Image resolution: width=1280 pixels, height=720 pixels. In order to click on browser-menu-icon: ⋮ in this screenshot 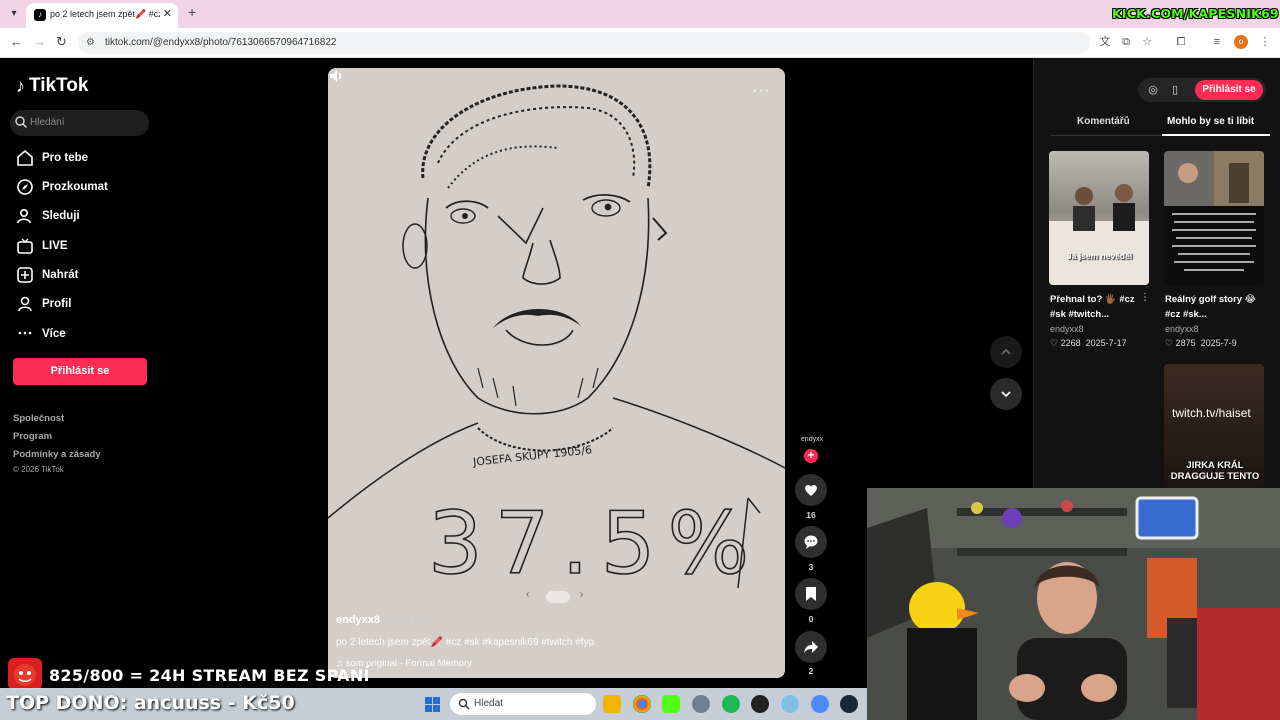, I will do `click(1265, 42)`.